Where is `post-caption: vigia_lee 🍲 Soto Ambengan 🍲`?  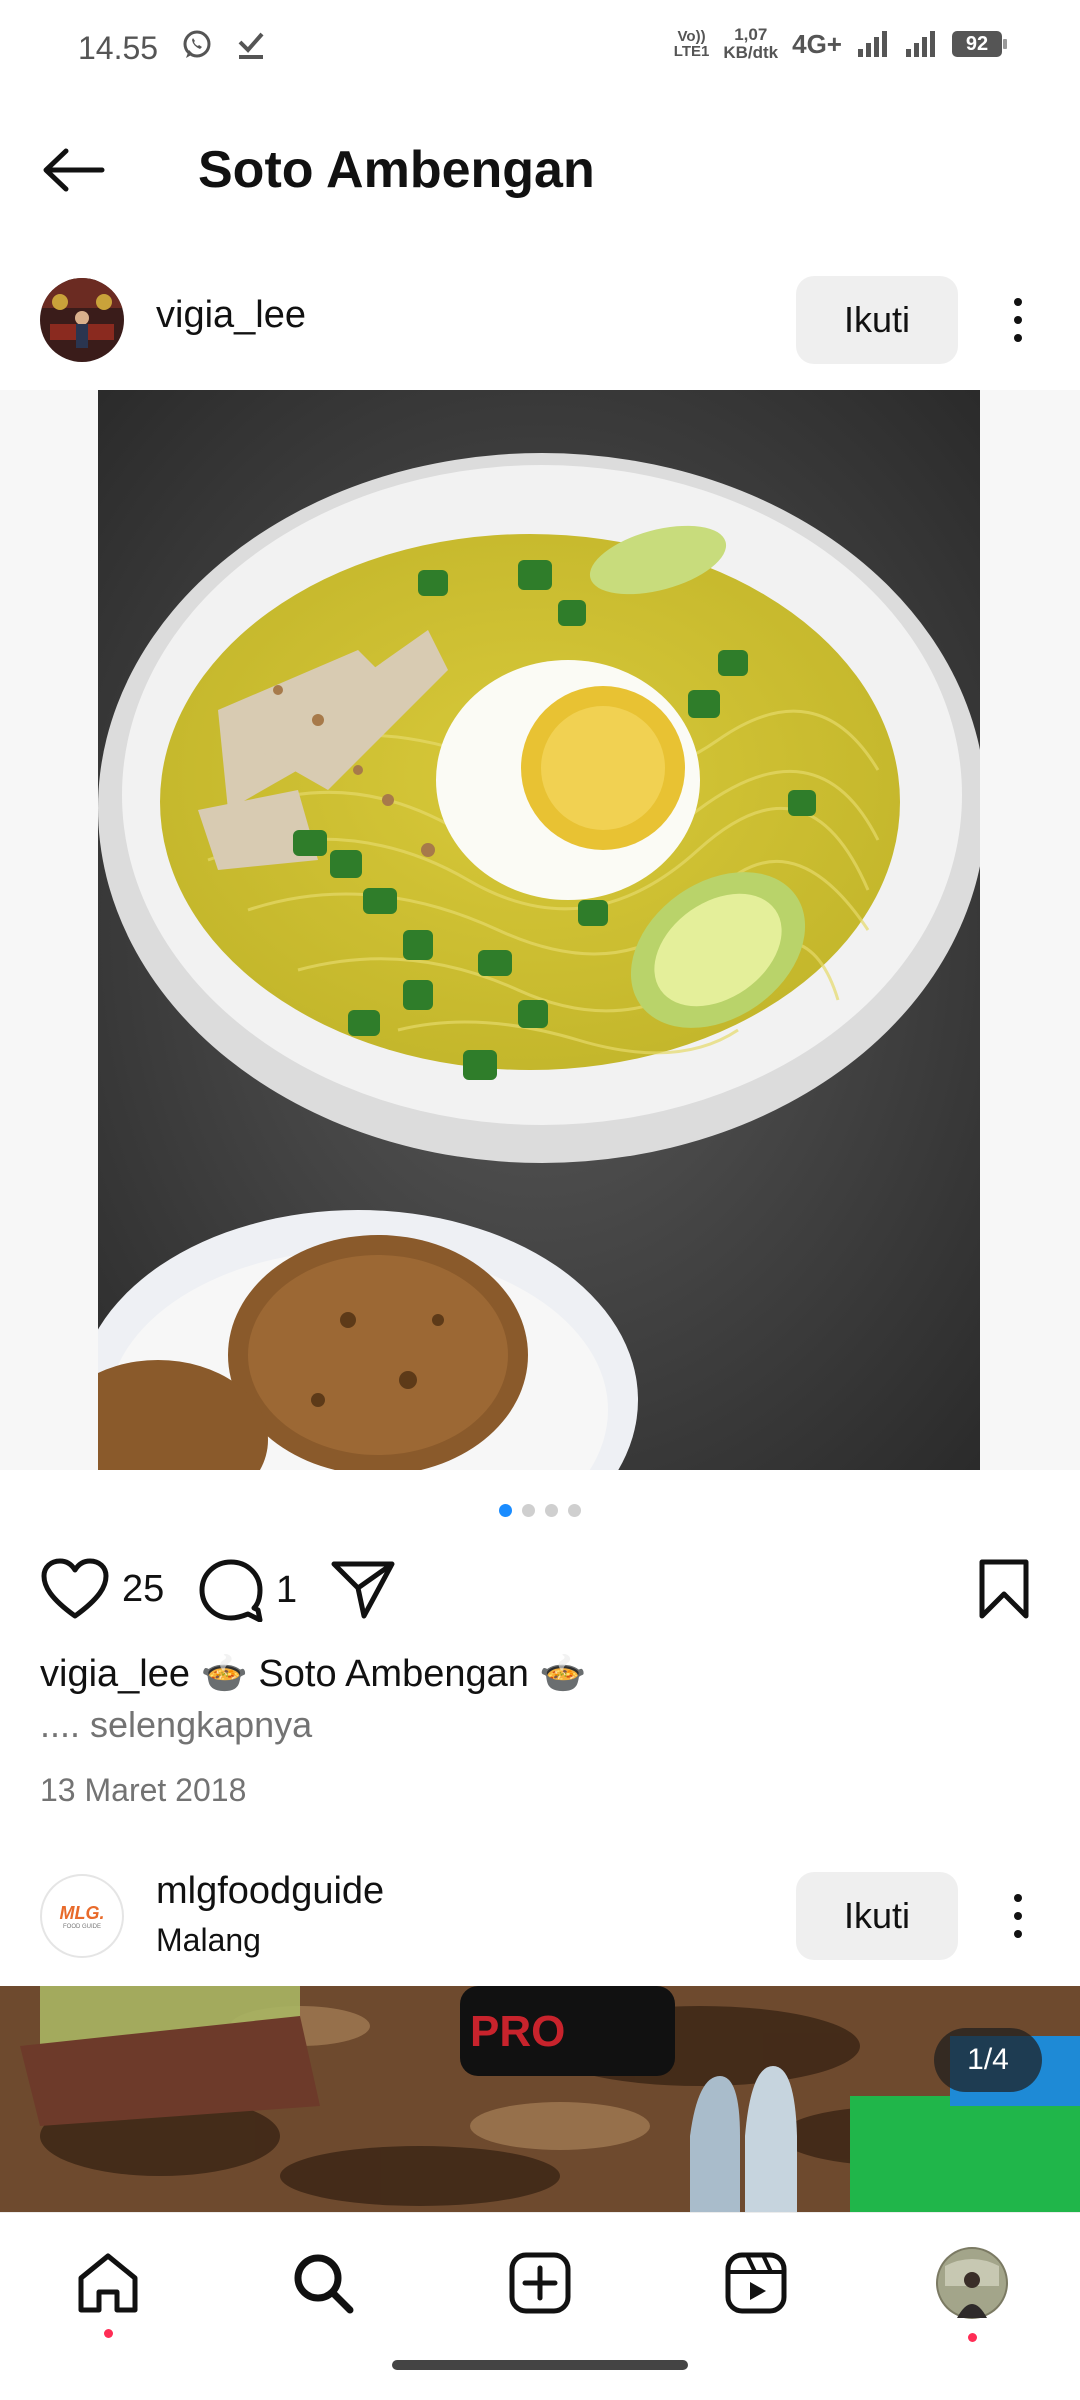 post-caption: vigia_lee 🍲 Soto Ambengan 🍲 is located at coordinates (313, 1674).